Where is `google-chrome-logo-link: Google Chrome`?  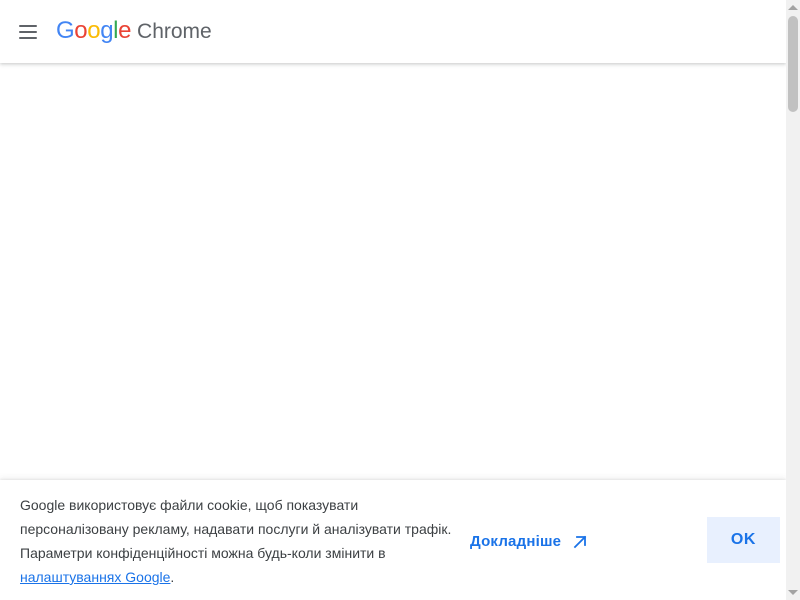
google-chrome-logo-link: Google Chrome is located at coordinates (134, 31).